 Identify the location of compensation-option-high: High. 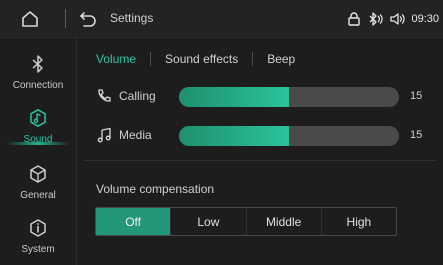
(358, 221).